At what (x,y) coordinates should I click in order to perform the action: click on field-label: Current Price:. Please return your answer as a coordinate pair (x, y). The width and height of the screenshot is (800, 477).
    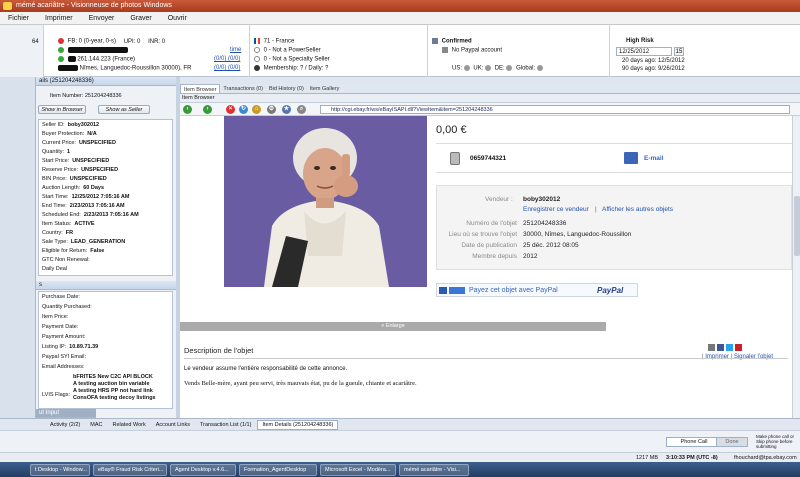
    Looking at the image, I should click on (59, 143).